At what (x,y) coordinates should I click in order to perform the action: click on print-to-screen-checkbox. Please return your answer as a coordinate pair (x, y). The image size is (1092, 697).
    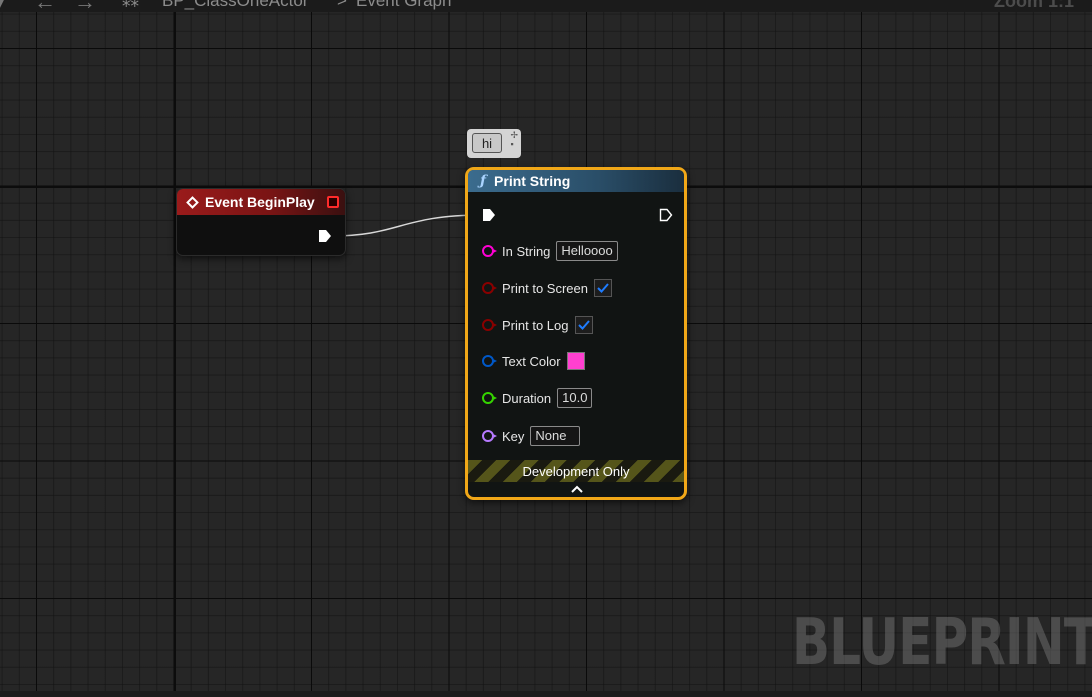
    Looking at the image, I should click on (603, 288).